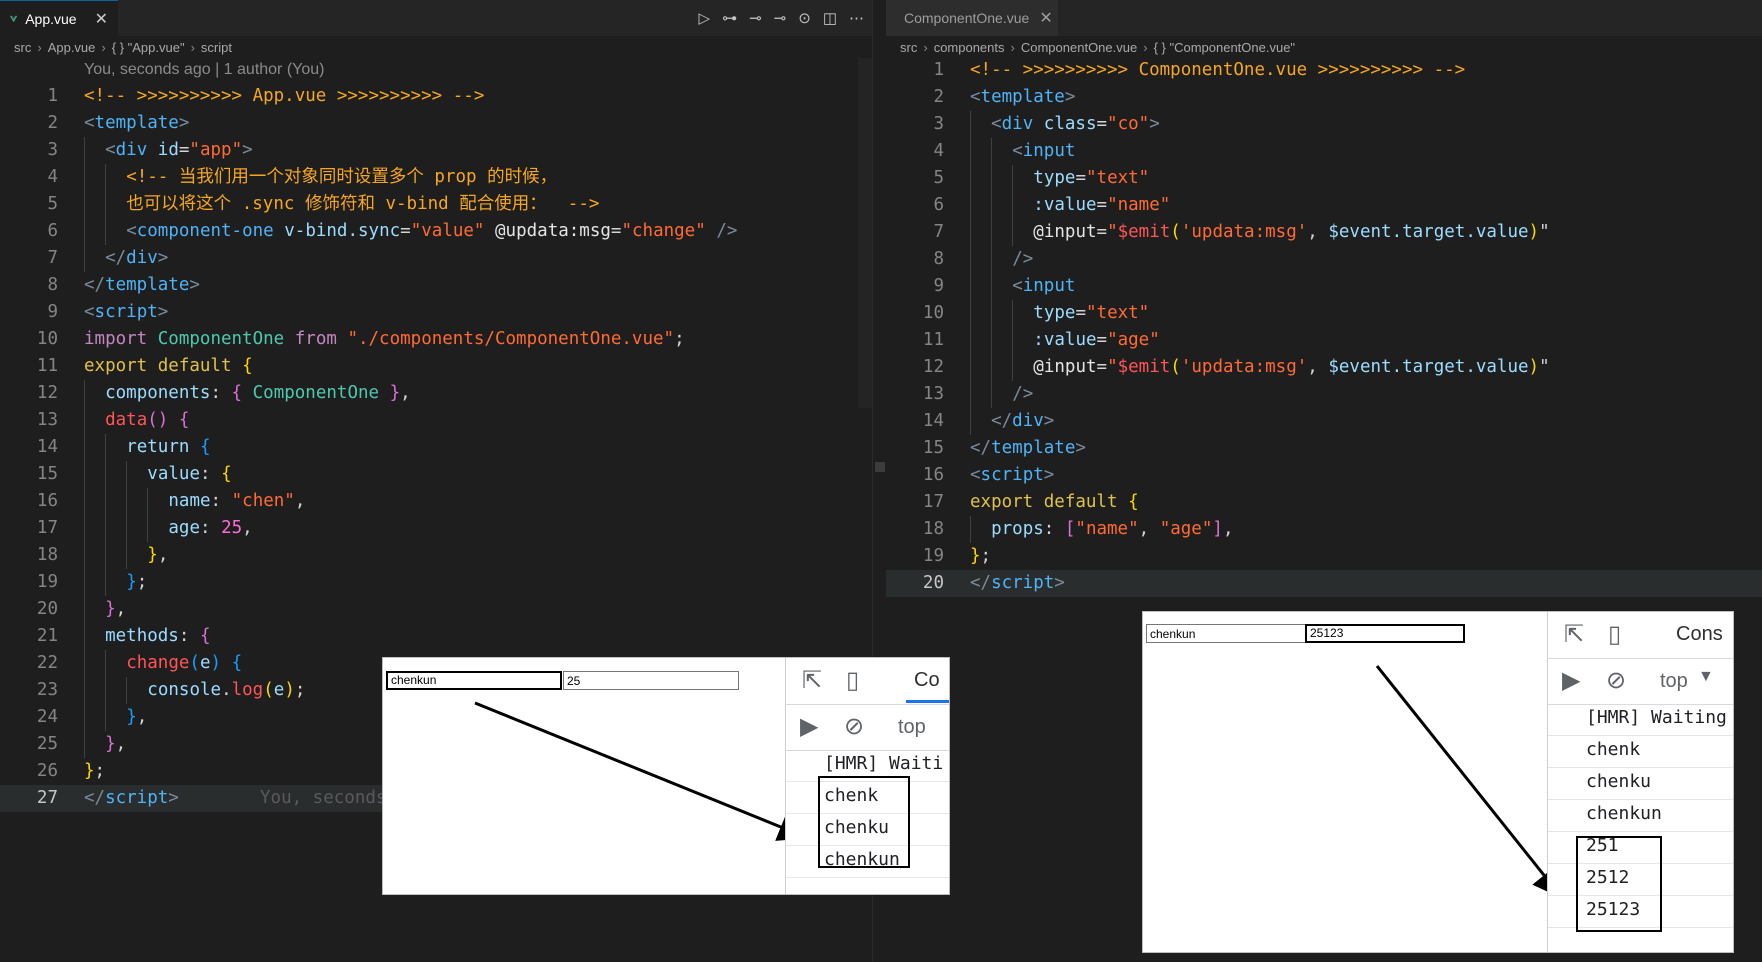 The image size is (1762, 962). I want to click on console-text: [HMR] Waiting, so click(1656, 717).